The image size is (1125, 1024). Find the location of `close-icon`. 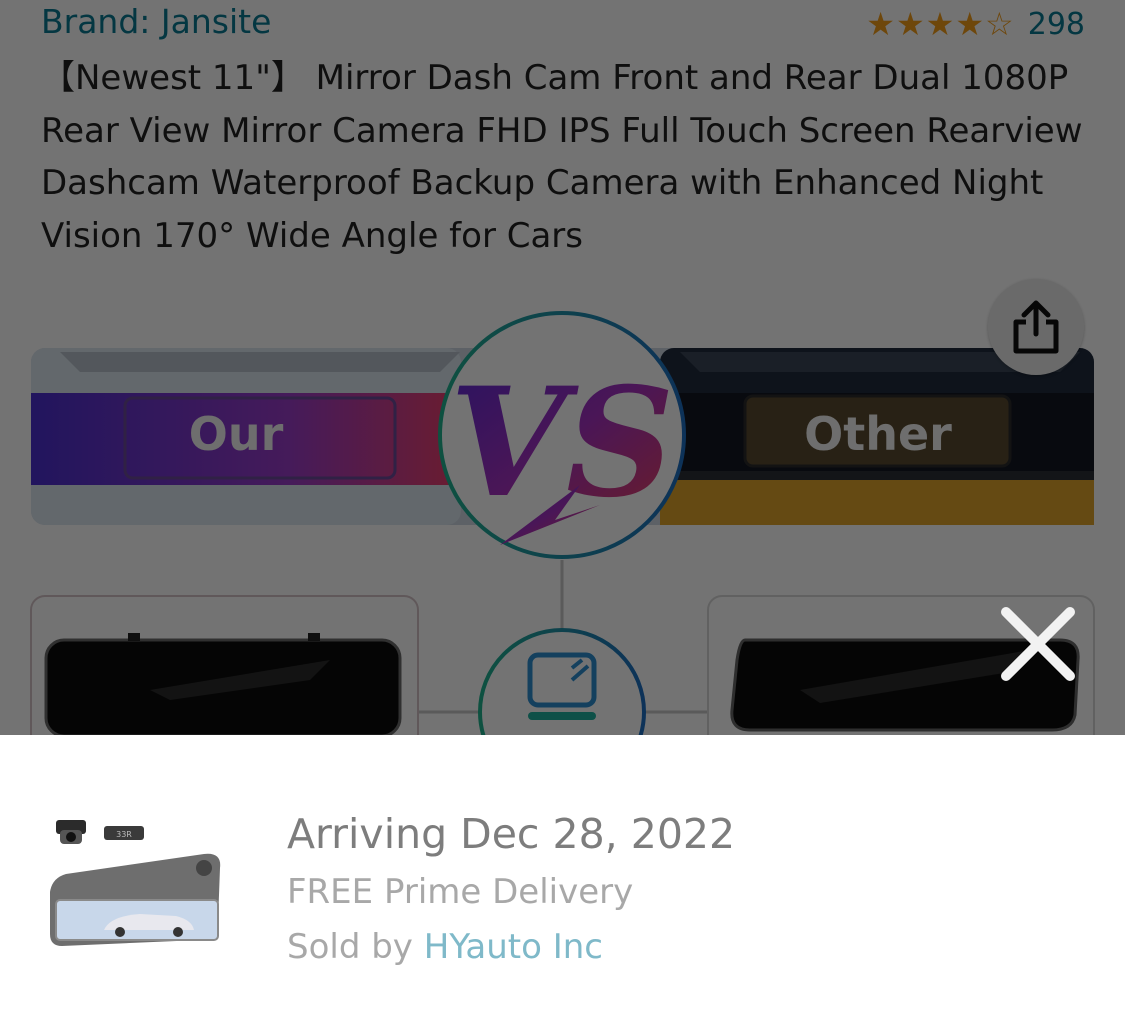

close-icon is located at coordinates (1038, 644).